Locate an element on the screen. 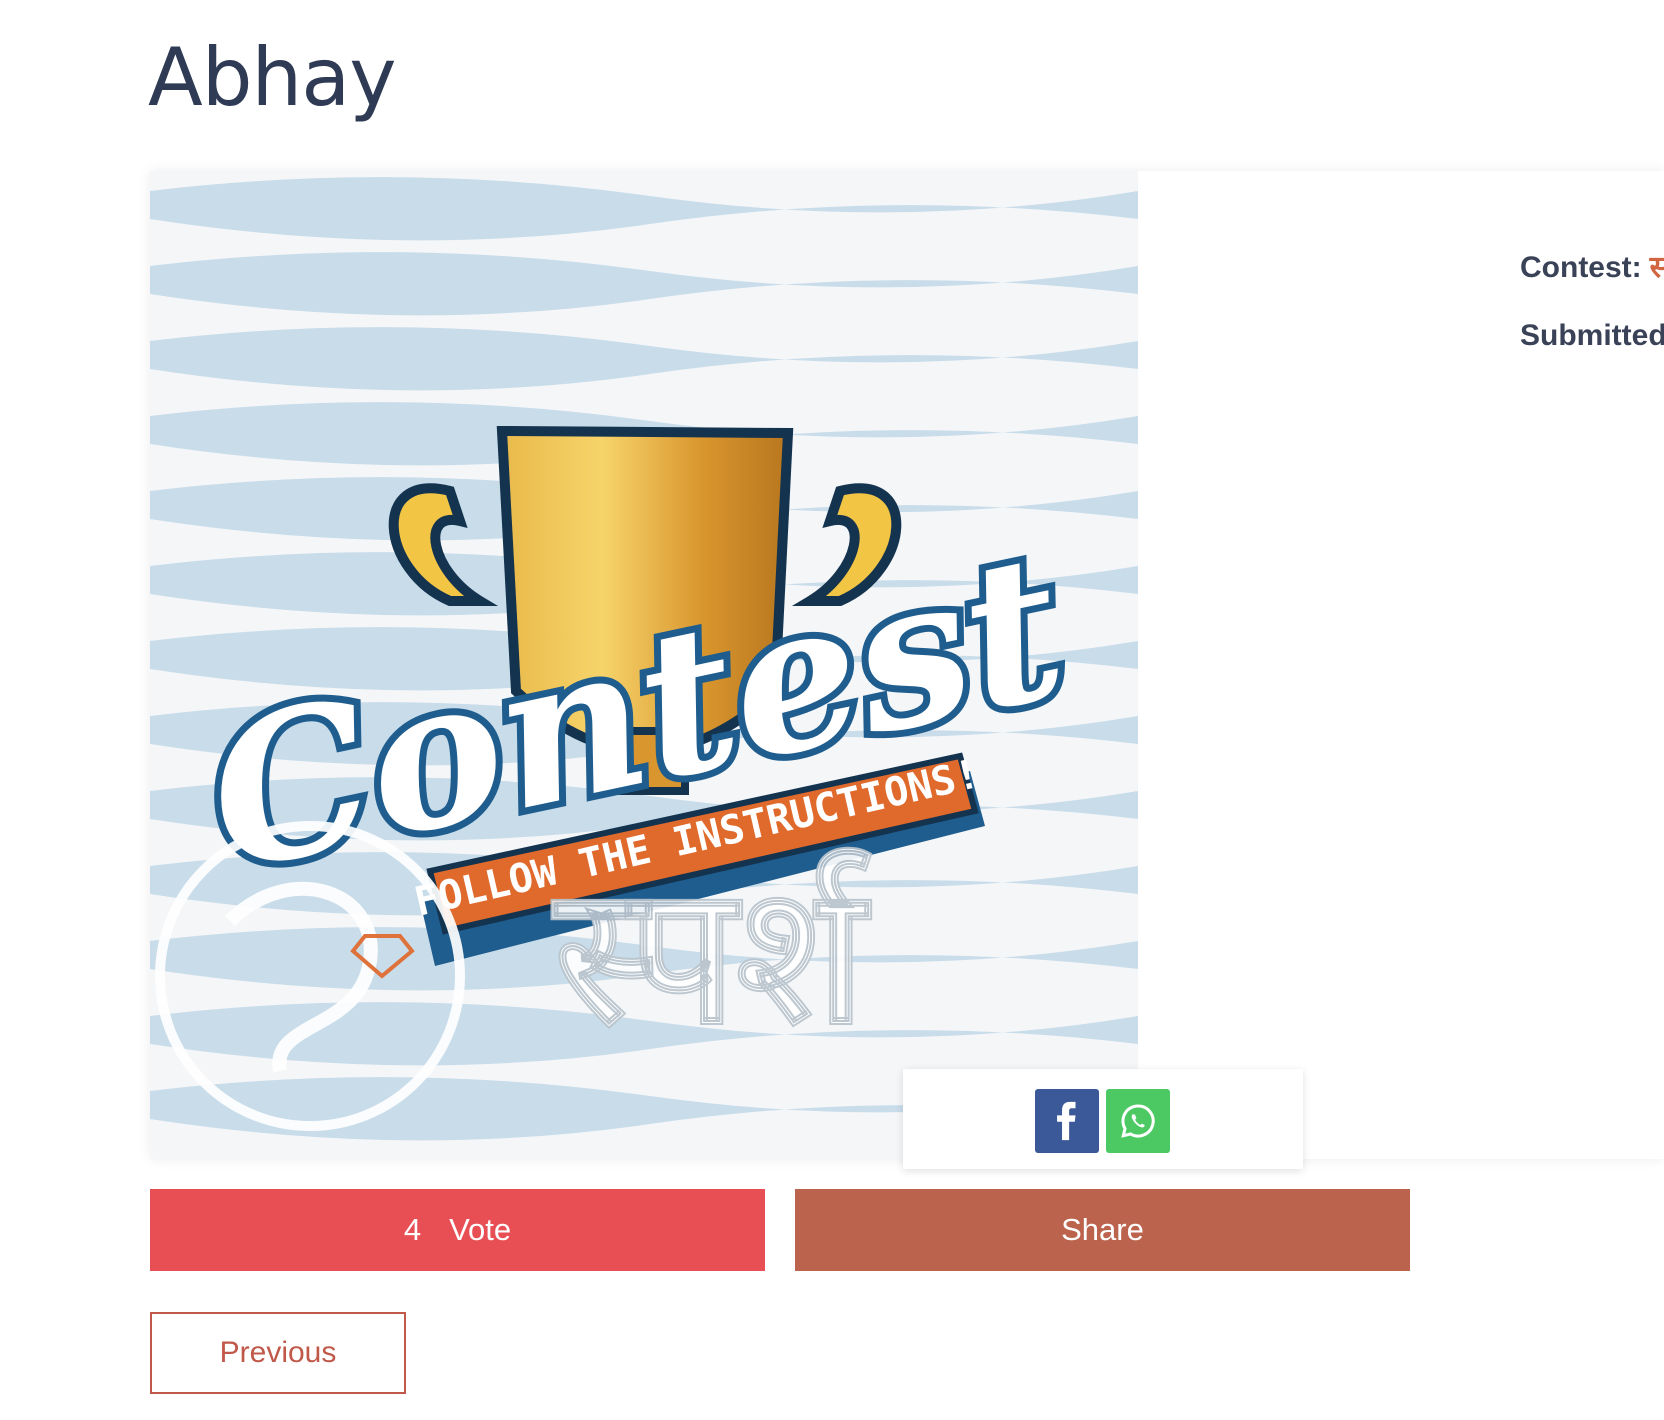  contest-link: स् is located at coordinates (1657, 267).